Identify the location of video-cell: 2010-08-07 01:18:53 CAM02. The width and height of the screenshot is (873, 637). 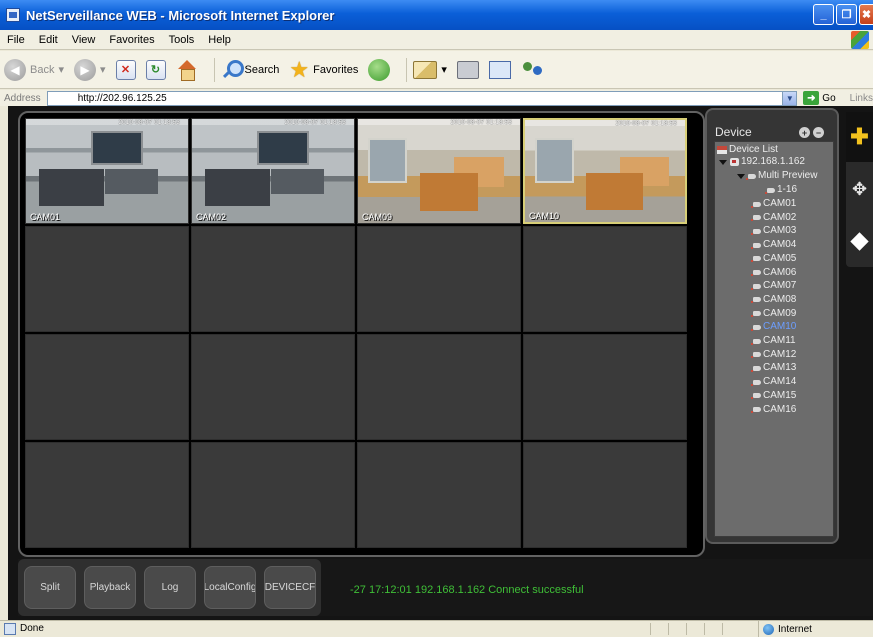
(273, 171).